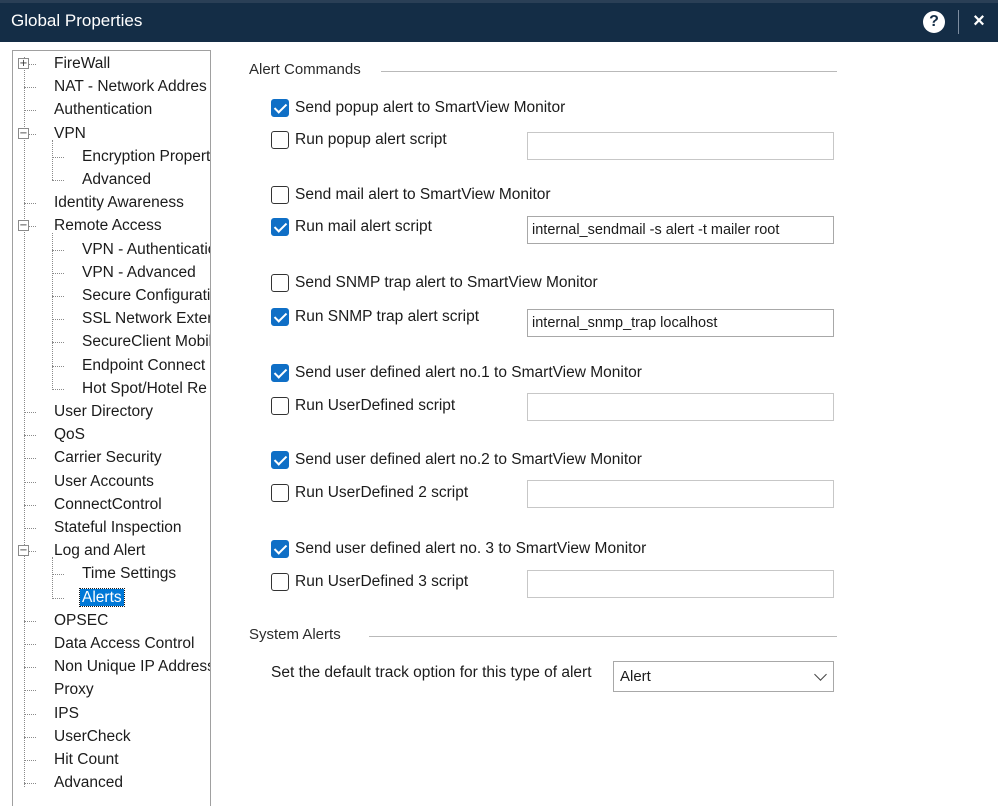  What do you see at coordinates (280, 140) in the screenshot?
I see `run-popup-script-check` at bounding box center [280, 140].